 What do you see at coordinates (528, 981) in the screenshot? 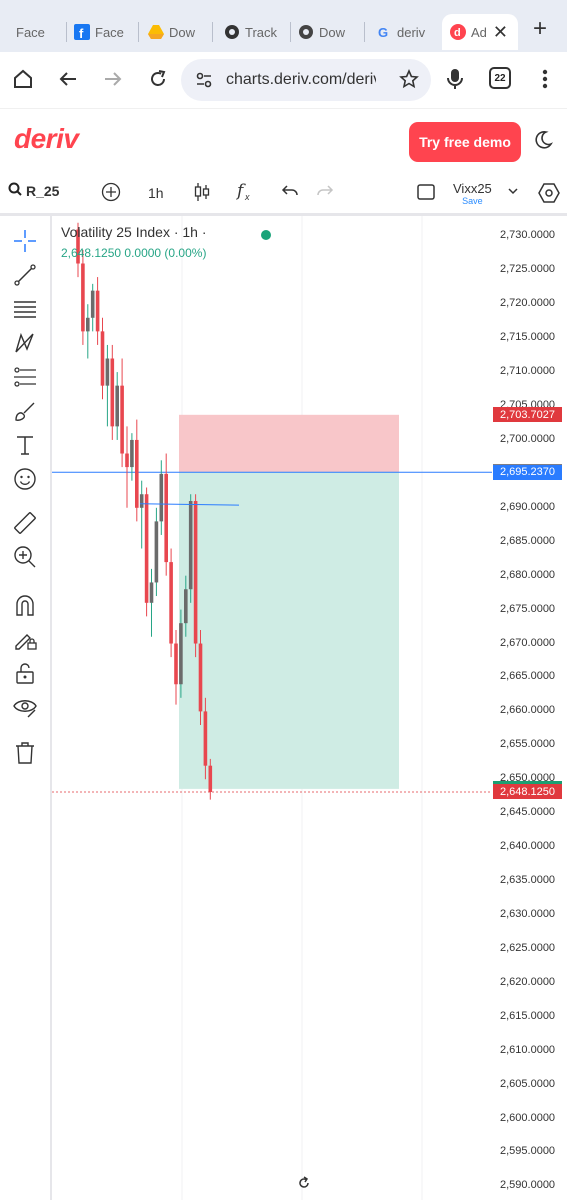
I see `y-axis-label: 2,620.0000` at bounding box center [528, 981].